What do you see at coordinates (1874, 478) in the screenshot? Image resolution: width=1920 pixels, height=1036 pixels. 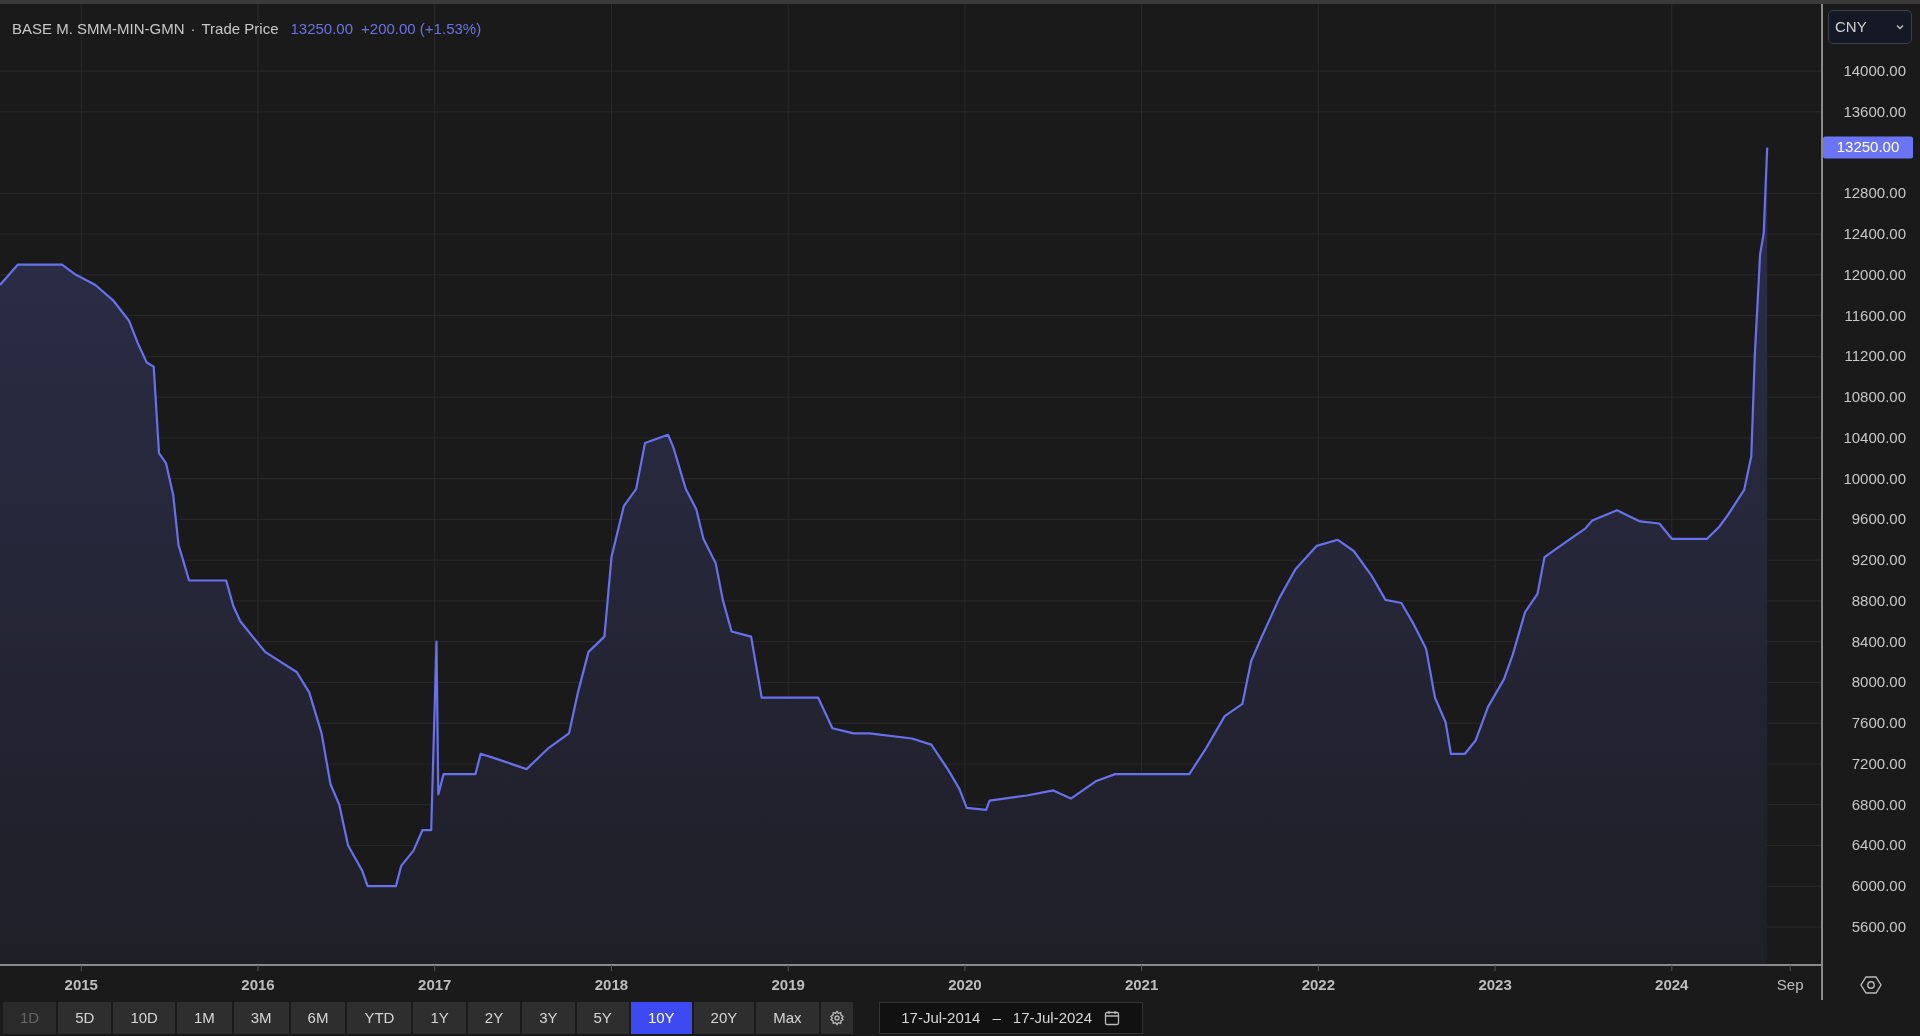 I see `y-axis-label: 10000.00` at bounding box center [1874, 478].